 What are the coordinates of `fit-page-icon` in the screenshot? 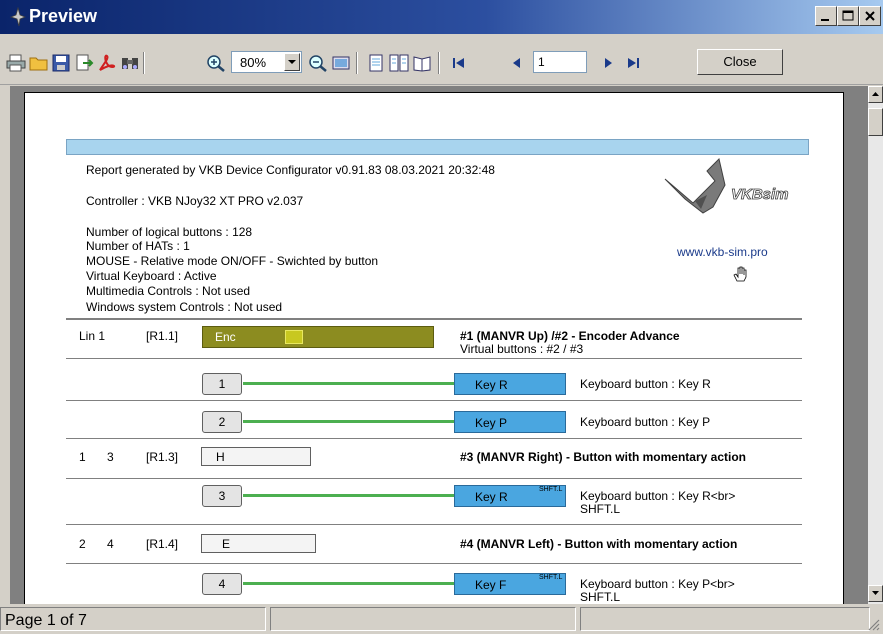 It's located at (341, 63).